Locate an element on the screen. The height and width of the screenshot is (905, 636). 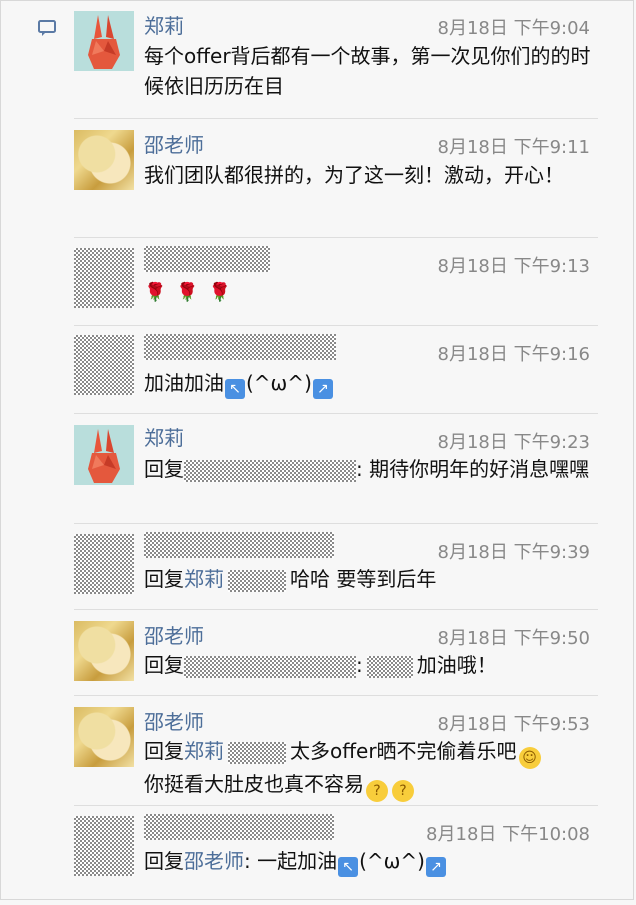
smile-icon: ☺ is located at coordinates (529, 758).